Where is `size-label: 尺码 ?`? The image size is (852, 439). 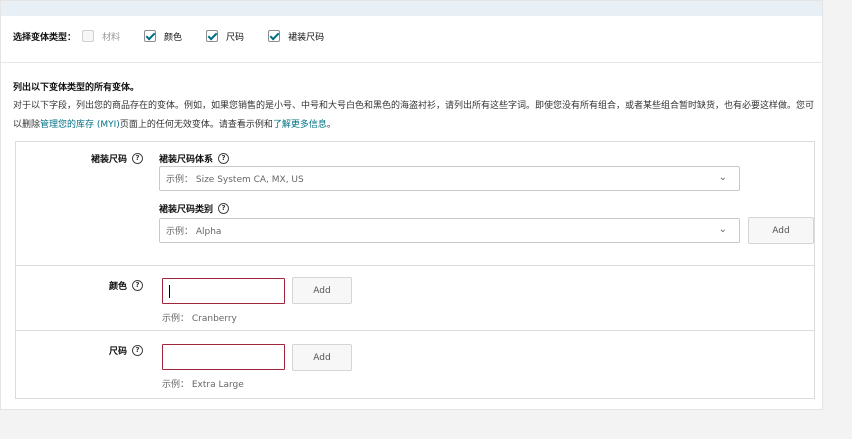 size-label: 尺码 ? is located at coordinates (126, 350).